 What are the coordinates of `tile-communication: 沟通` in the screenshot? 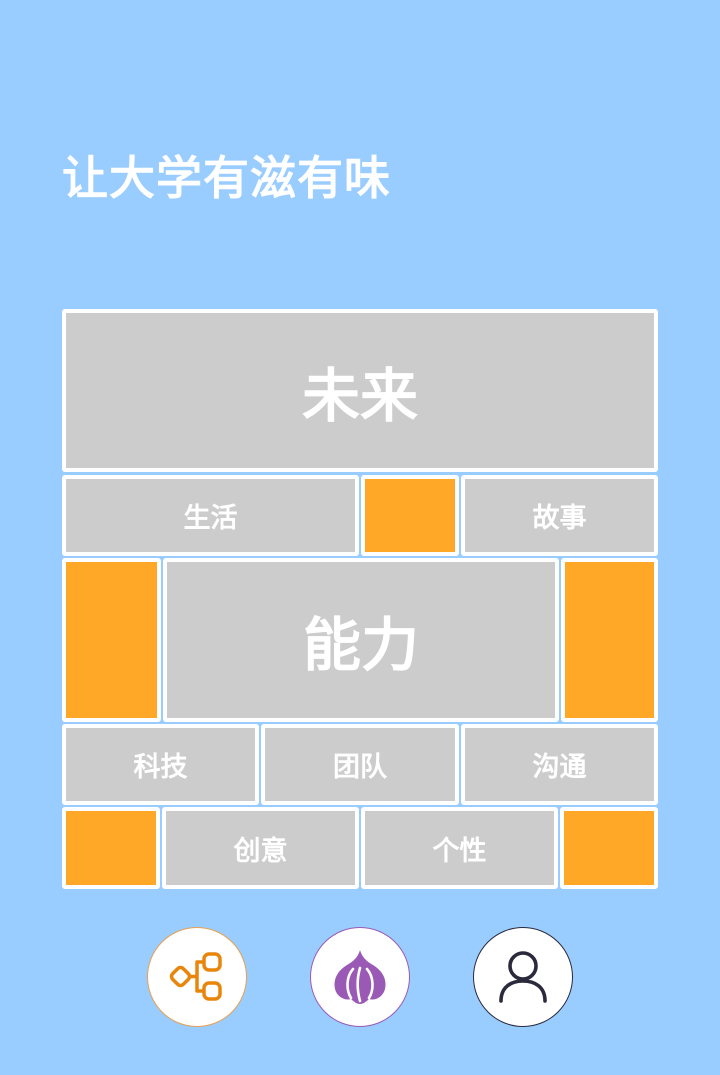 It's located at (559, 764).